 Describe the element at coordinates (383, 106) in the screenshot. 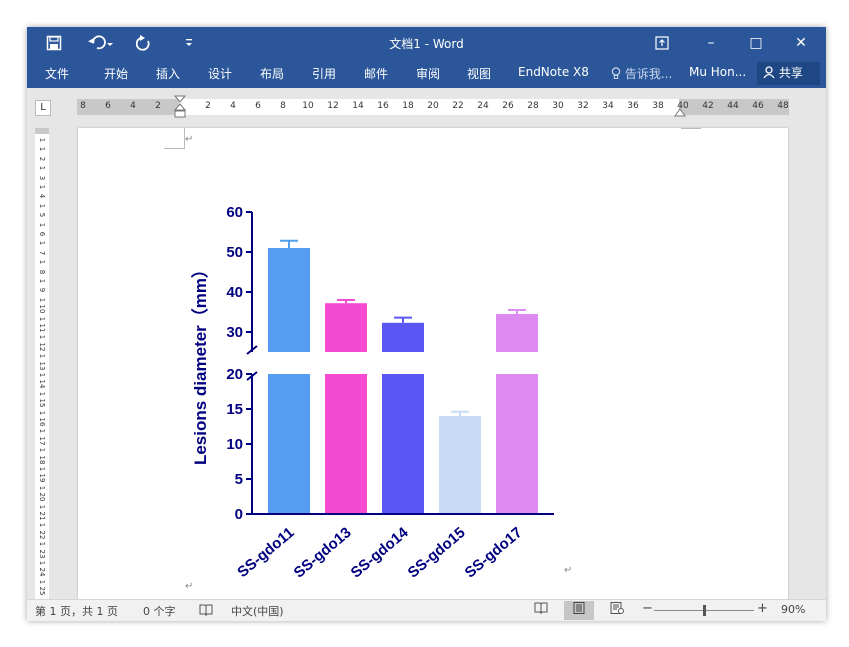

I see `ruler-tick-label: 16` at that location.